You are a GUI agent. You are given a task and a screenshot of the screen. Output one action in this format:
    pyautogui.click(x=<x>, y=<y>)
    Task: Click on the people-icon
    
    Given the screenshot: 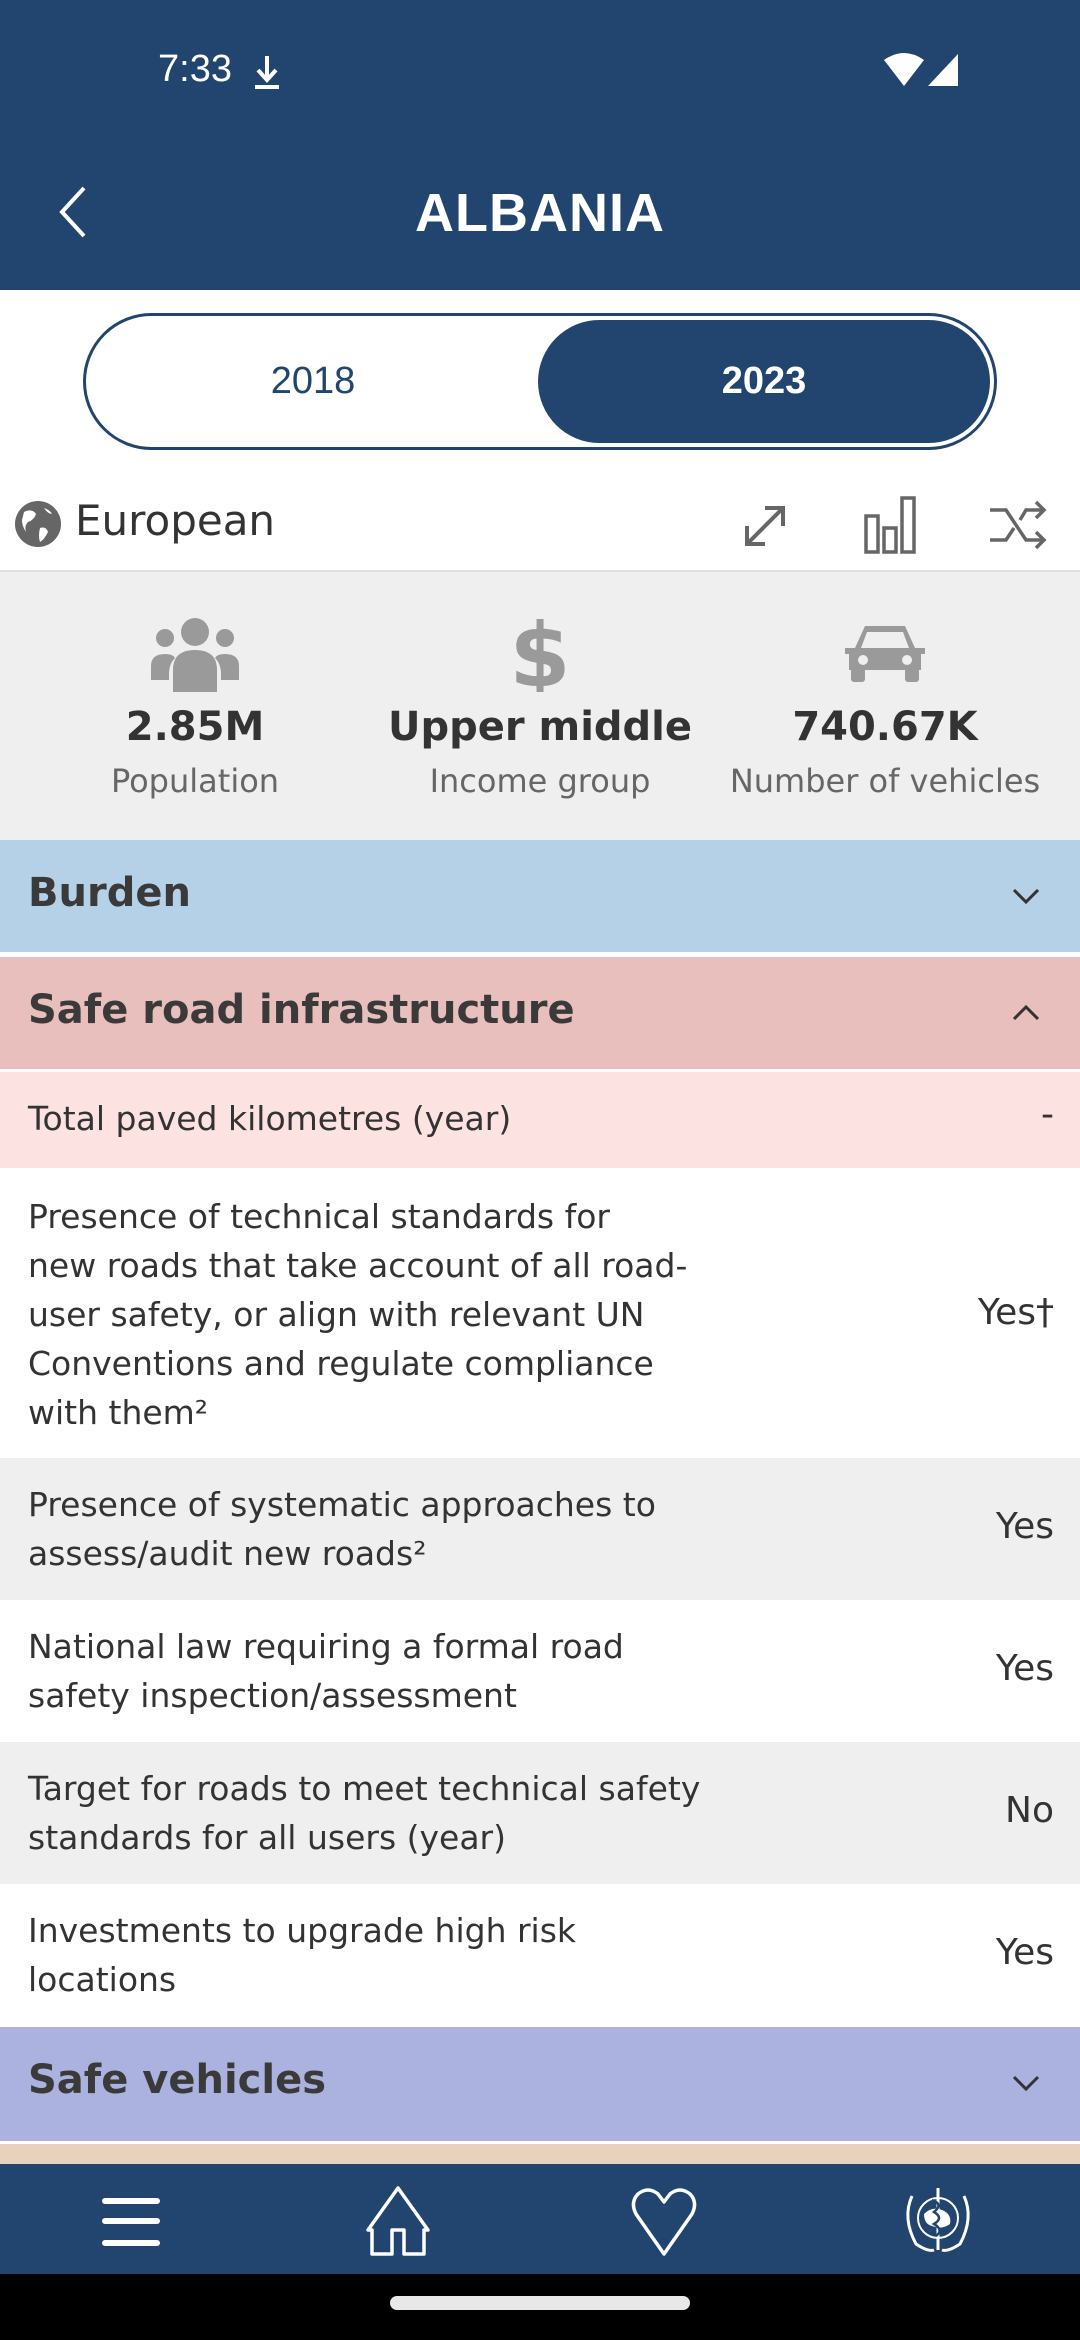 What is the action you would take?
    pyautogui.click(x=195, y=655)
    